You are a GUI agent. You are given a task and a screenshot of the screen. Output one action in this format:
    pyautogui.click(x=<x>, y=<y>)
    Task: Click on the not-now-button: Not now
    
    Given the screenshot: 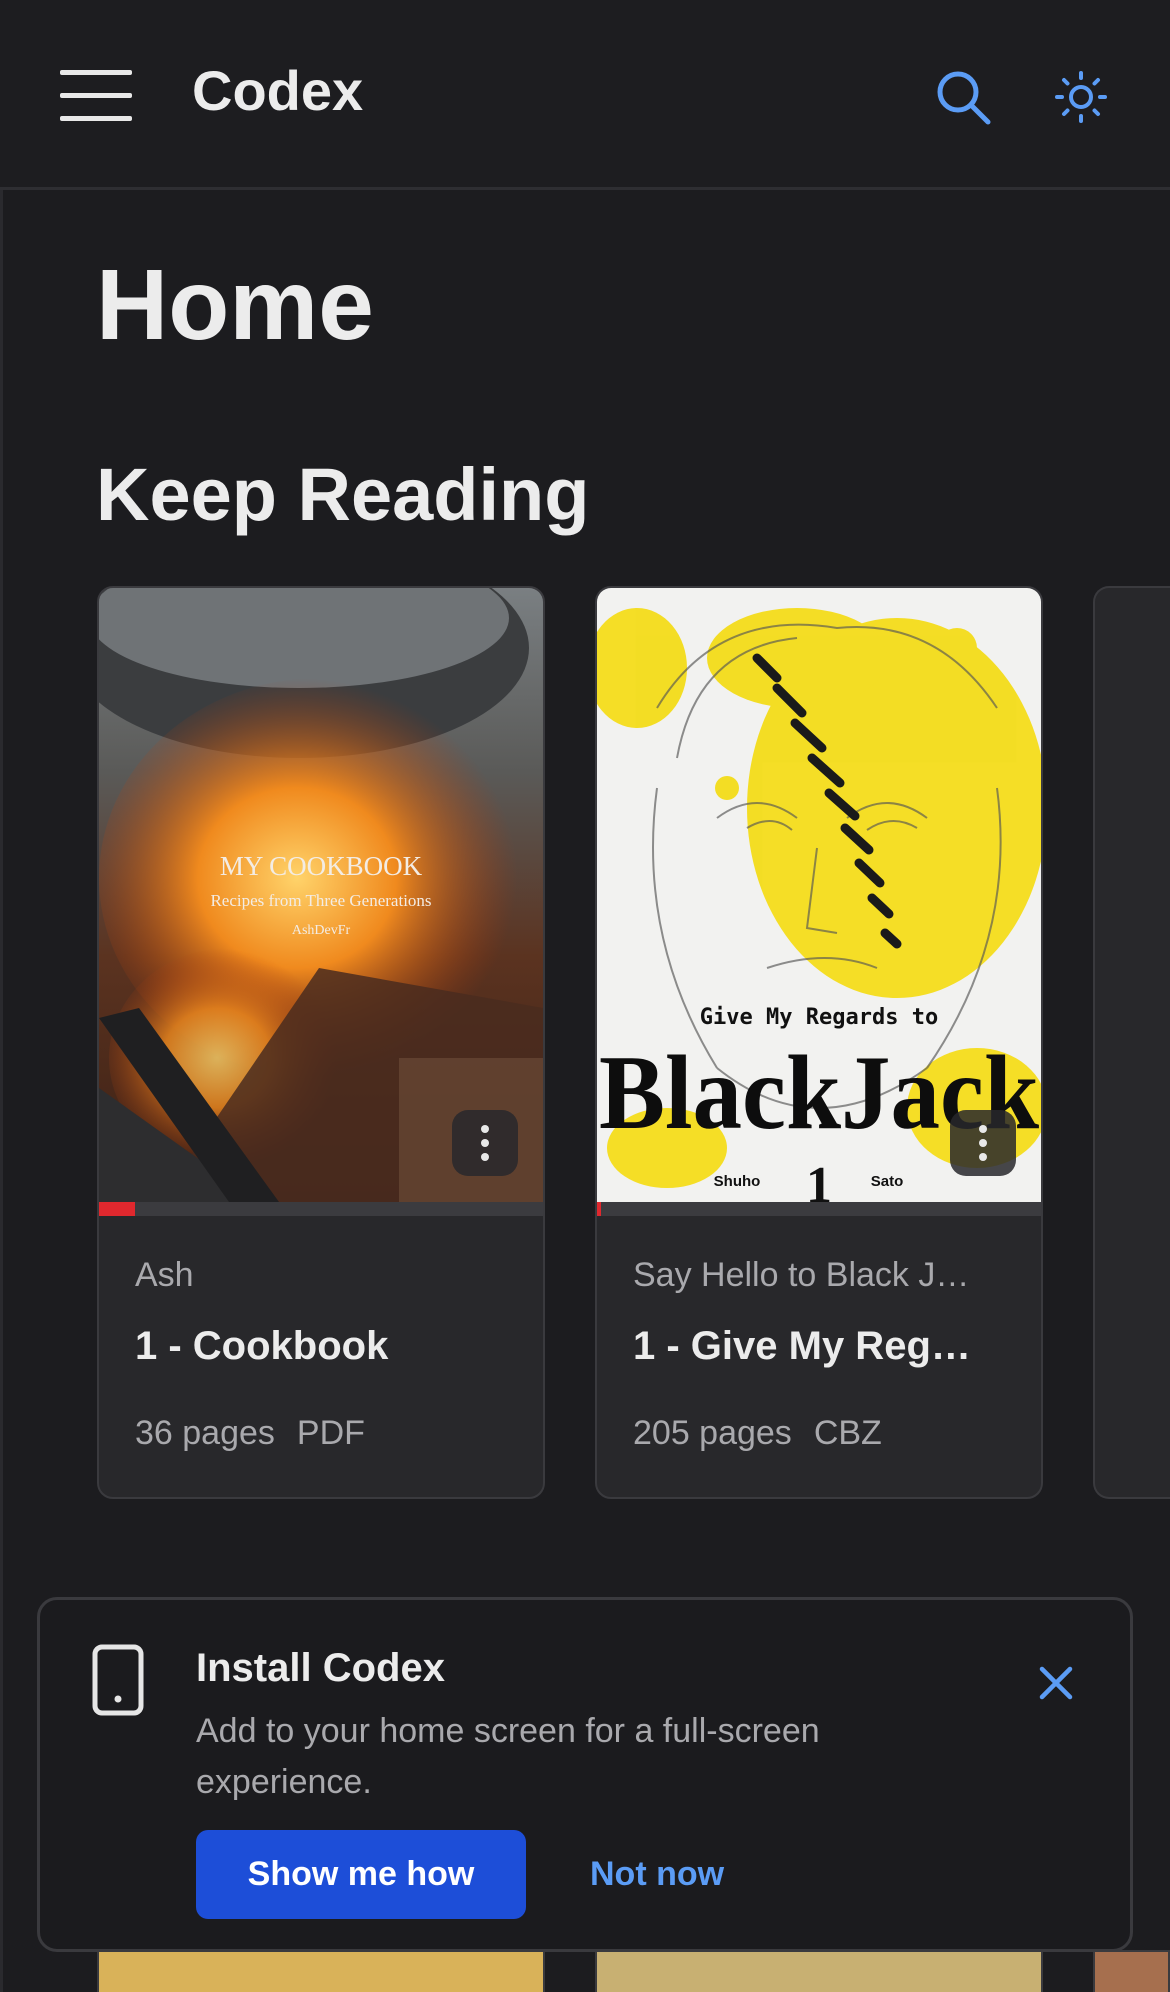 What is the action you would take?
    pyautogui.click(x=657, y=1874)
    